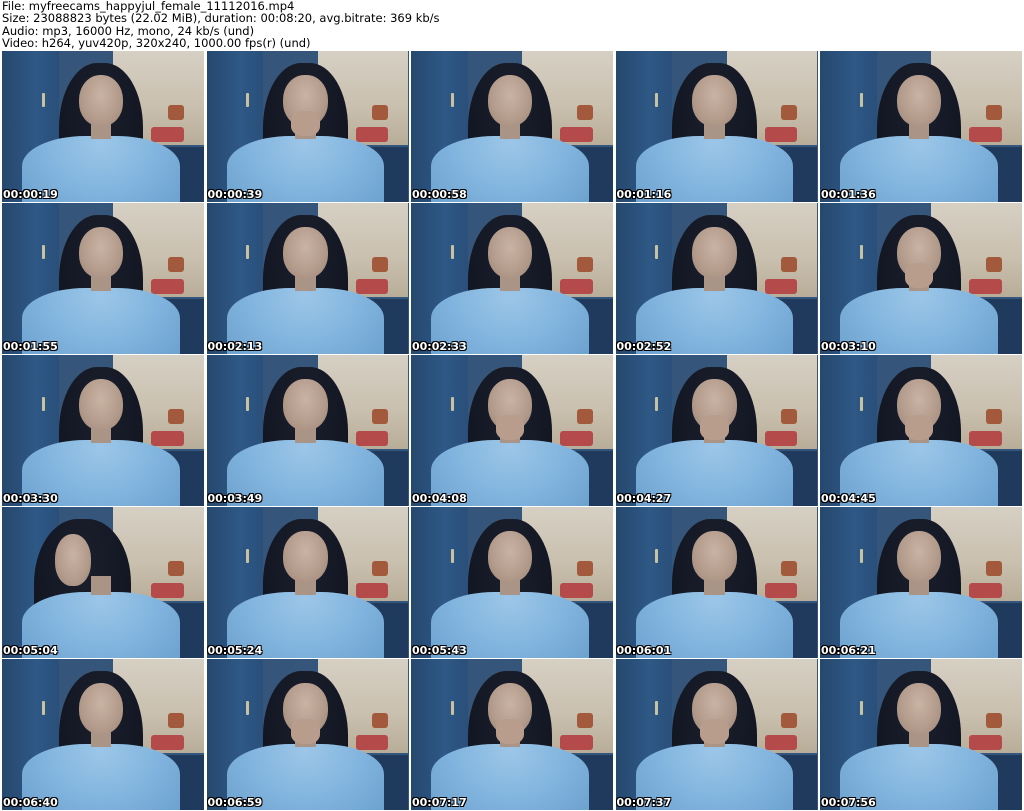 Image resolution: width=1024 pixels, height=811 pixels. I want to click on frame-timestamp: 00:02:13, so click(235, 346).